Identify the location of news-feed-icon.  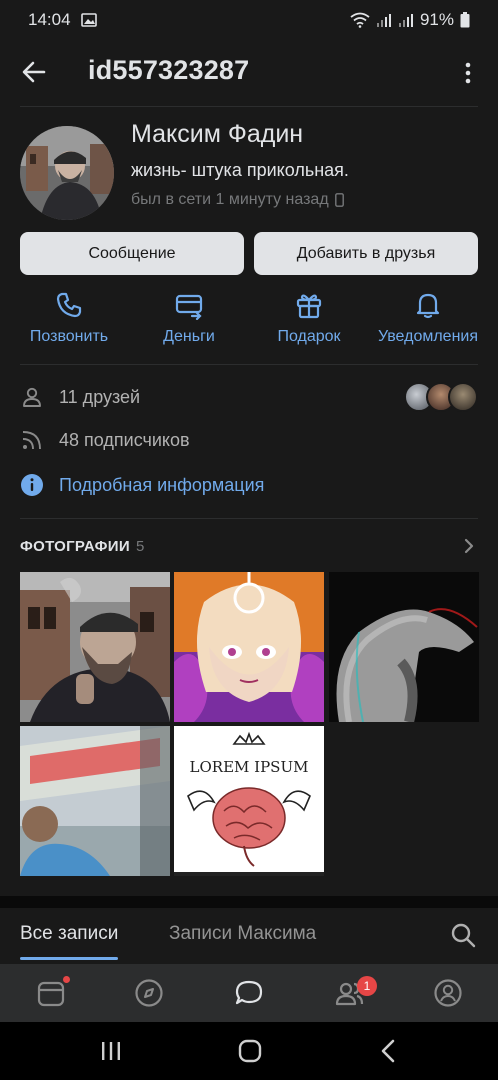
(51, 993).